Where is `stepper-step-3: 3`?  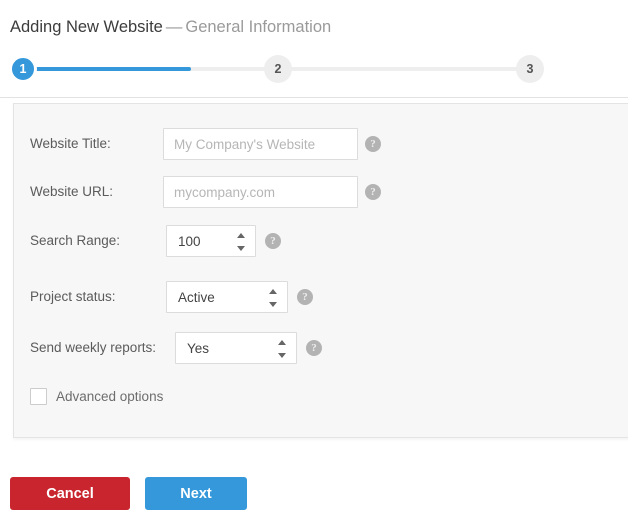 stepper-step-3: 3 is located at coordinates (530, 69).